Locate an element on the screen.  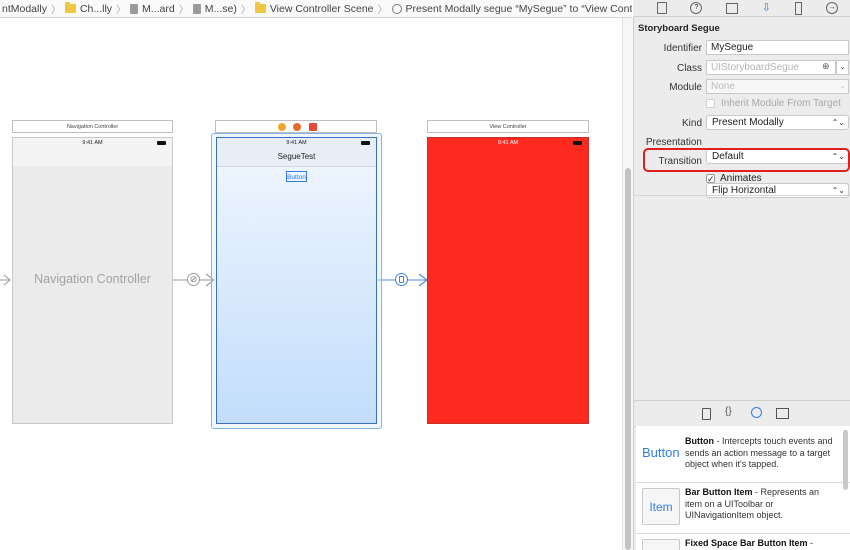
kind-label: Kind is located at coordinates (691, 123).